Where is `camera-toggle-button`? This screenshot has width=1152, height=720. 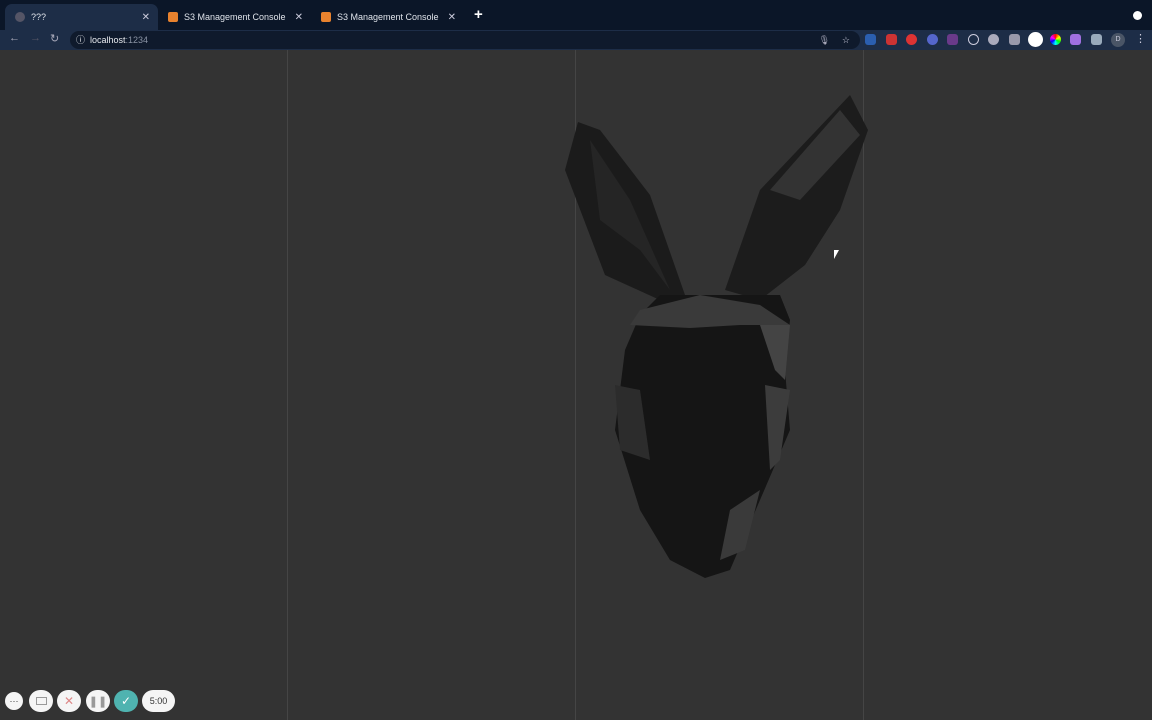
camera-toggle-button is located at coordinates (41, 701).